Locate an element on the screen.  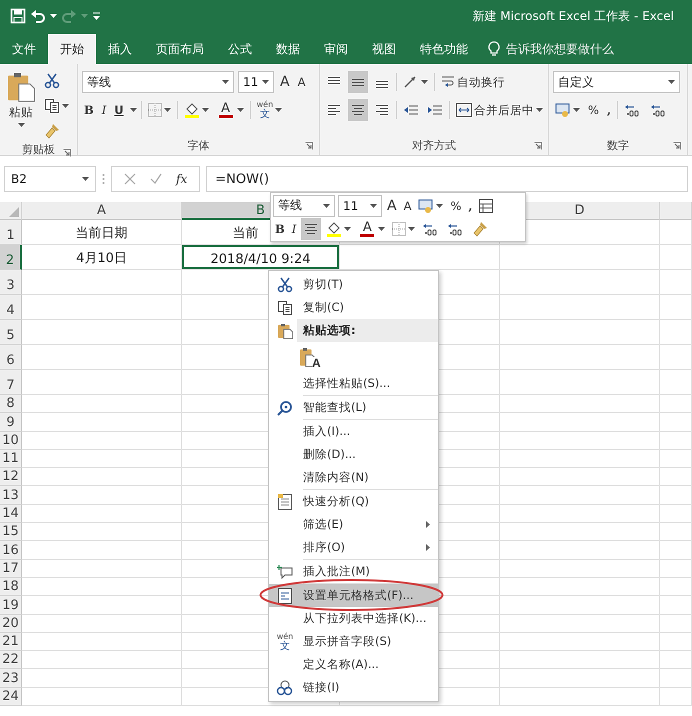
dialog-launcher-icon is located at coordinates (538, 146).